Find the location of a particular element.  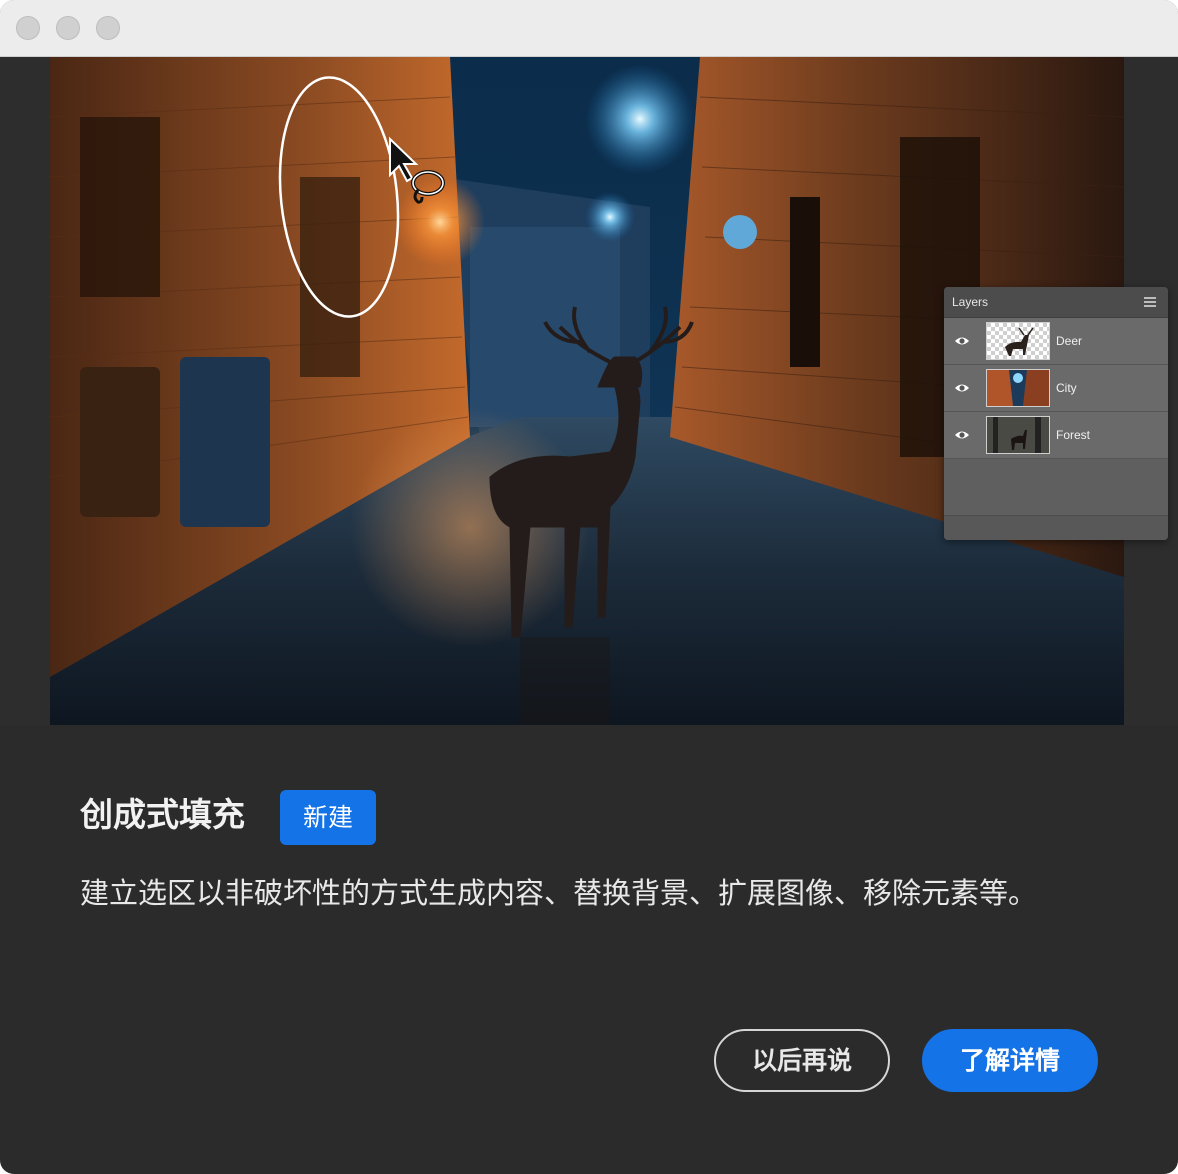

layers-panel-header: Layers is located at coordinates (1056, 302).